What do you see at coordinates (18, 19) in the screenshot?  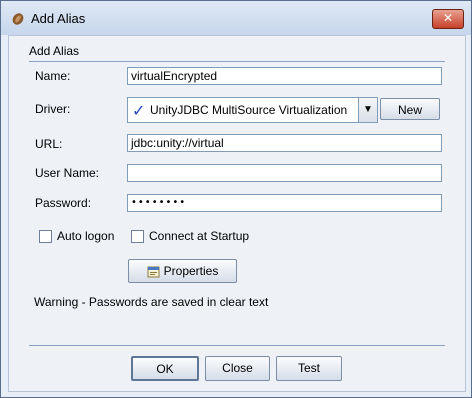 I see `app-icon` at bounding box center [18, 19].